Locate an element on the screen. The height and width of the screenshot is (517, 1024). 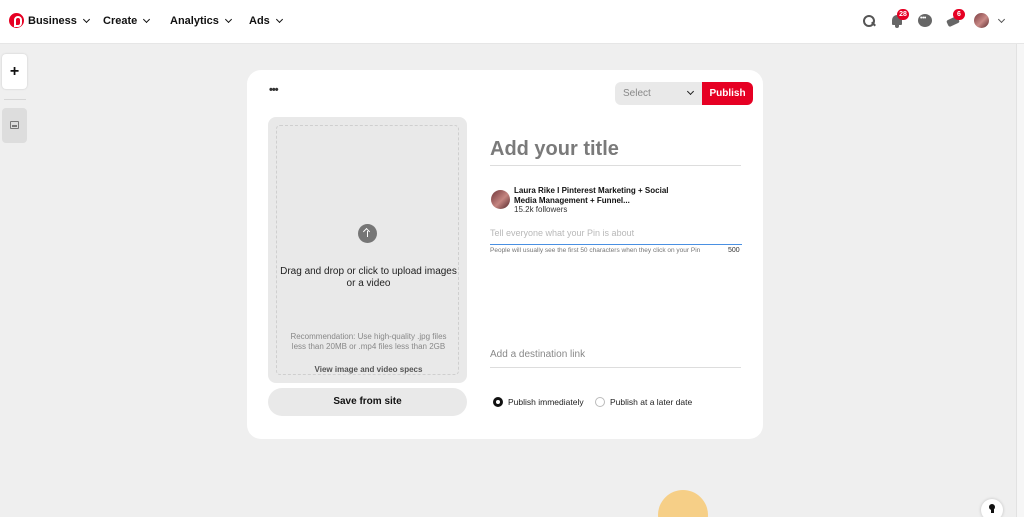
radio-unselected-icon is located at coordinates (600, 402).